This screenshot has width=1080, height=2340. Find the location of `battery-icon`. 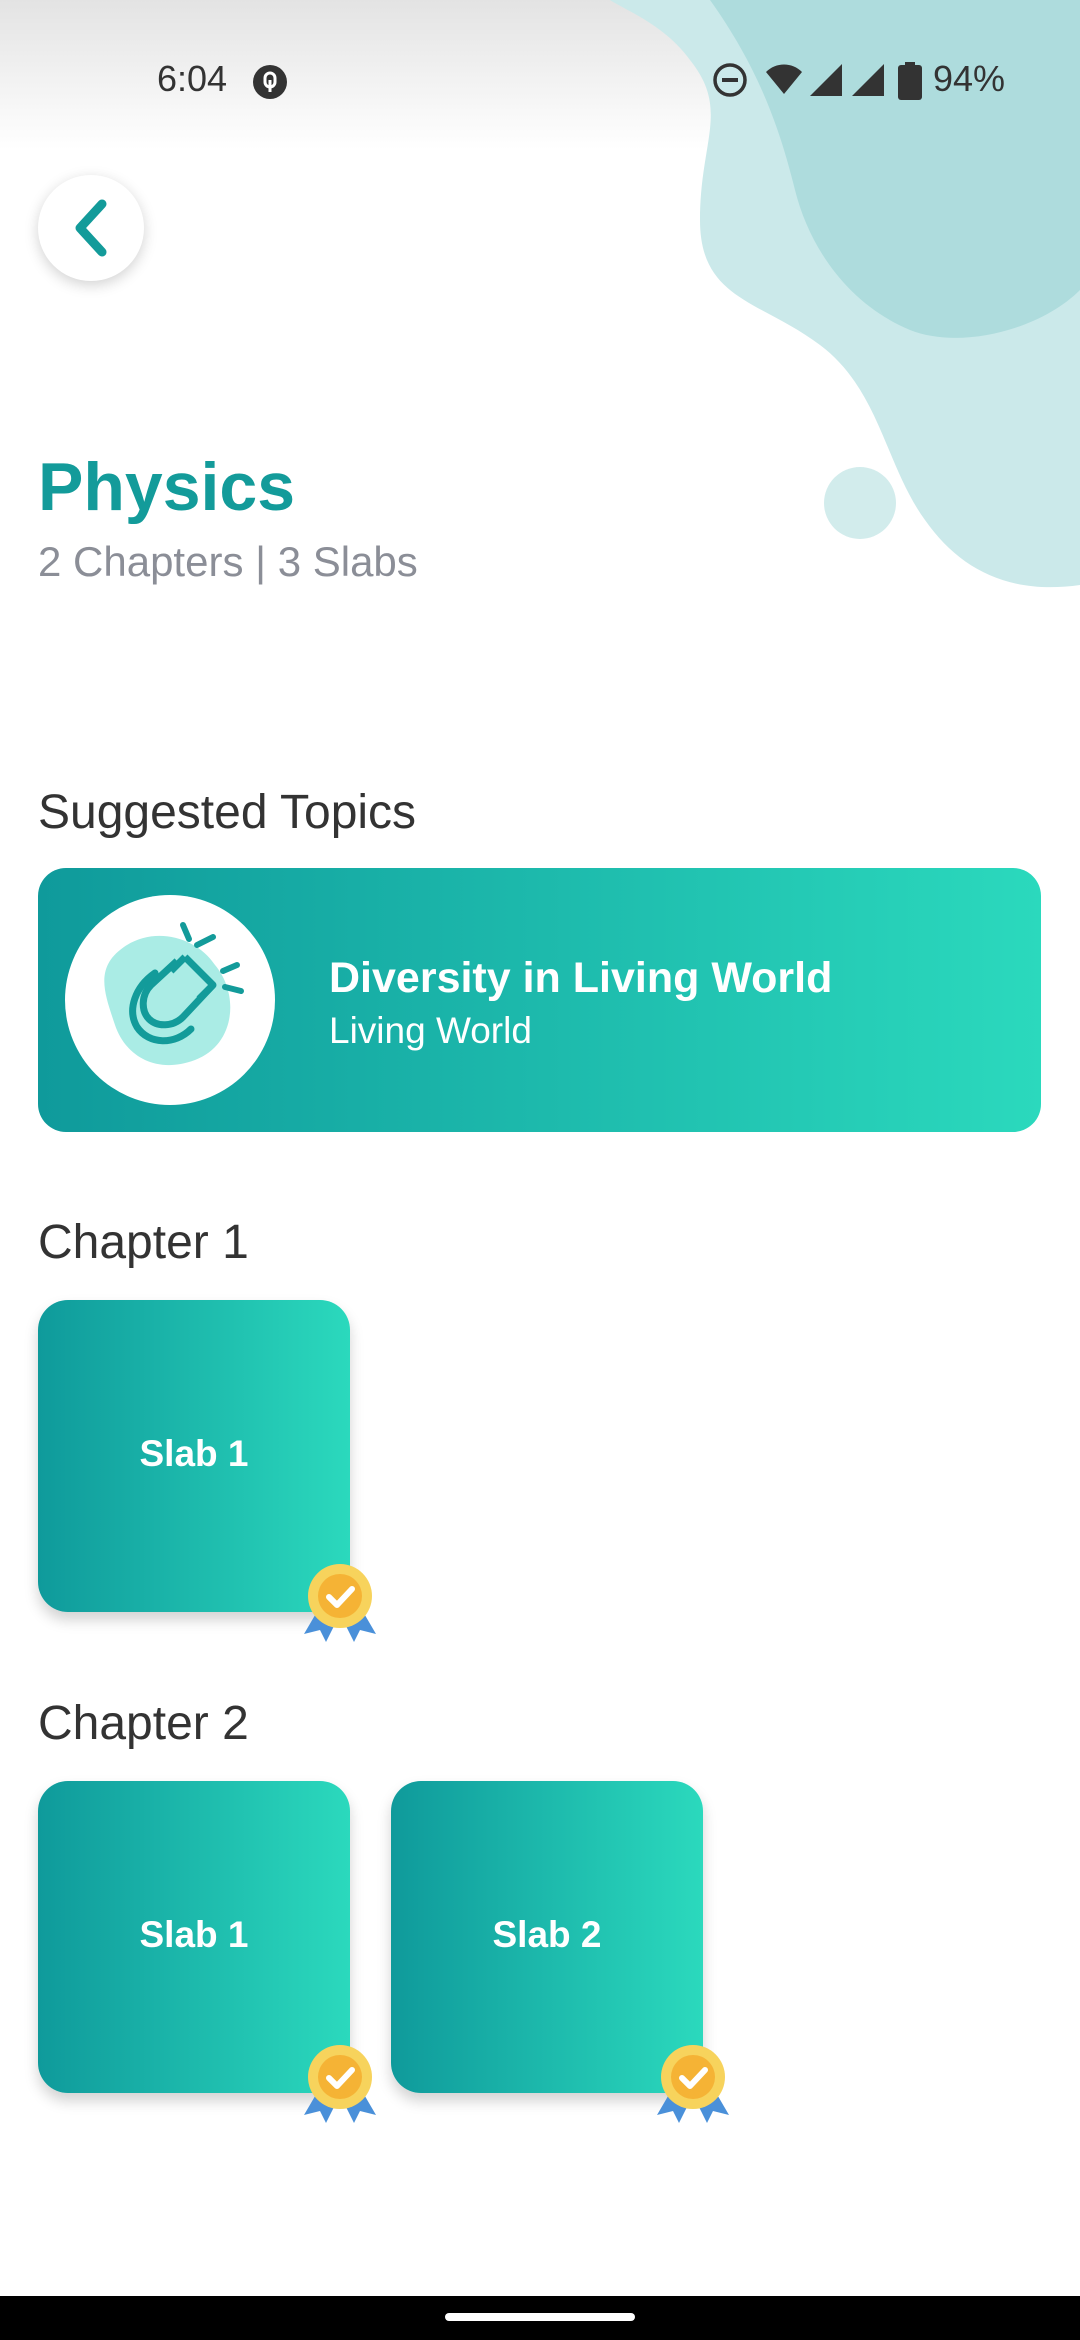

battery-icon is located at coordinates (910, 81).